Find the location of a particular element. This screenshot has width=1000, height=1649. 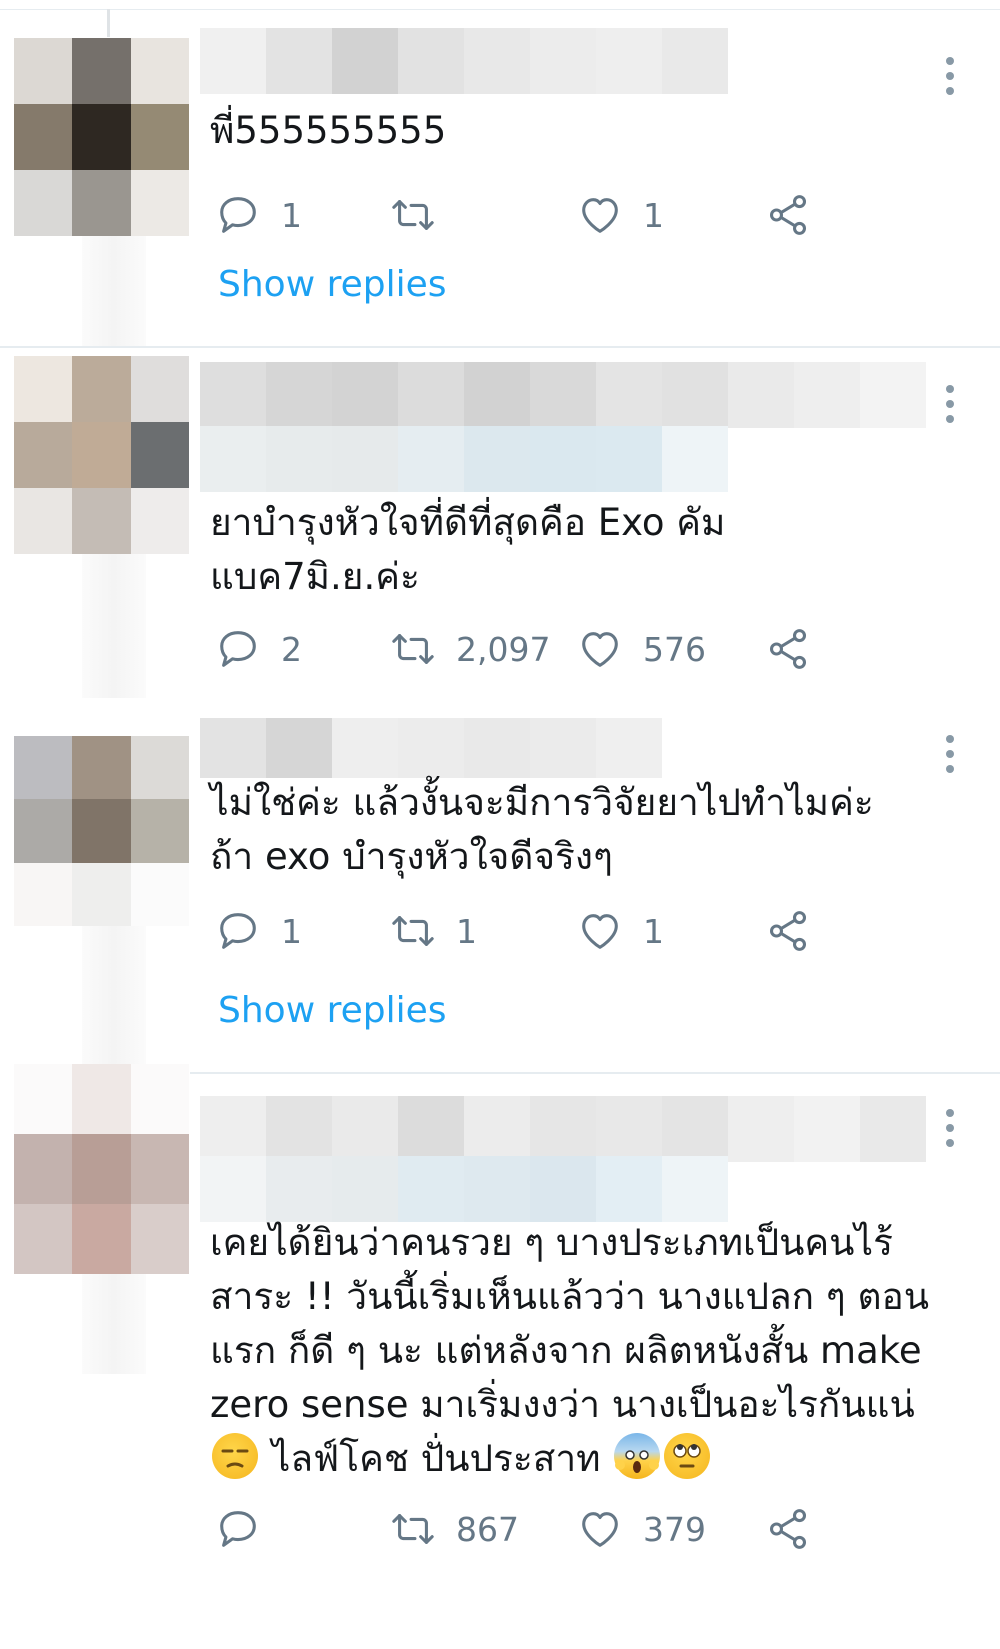

reply-count: 2 is located at coordinates (291, 649).